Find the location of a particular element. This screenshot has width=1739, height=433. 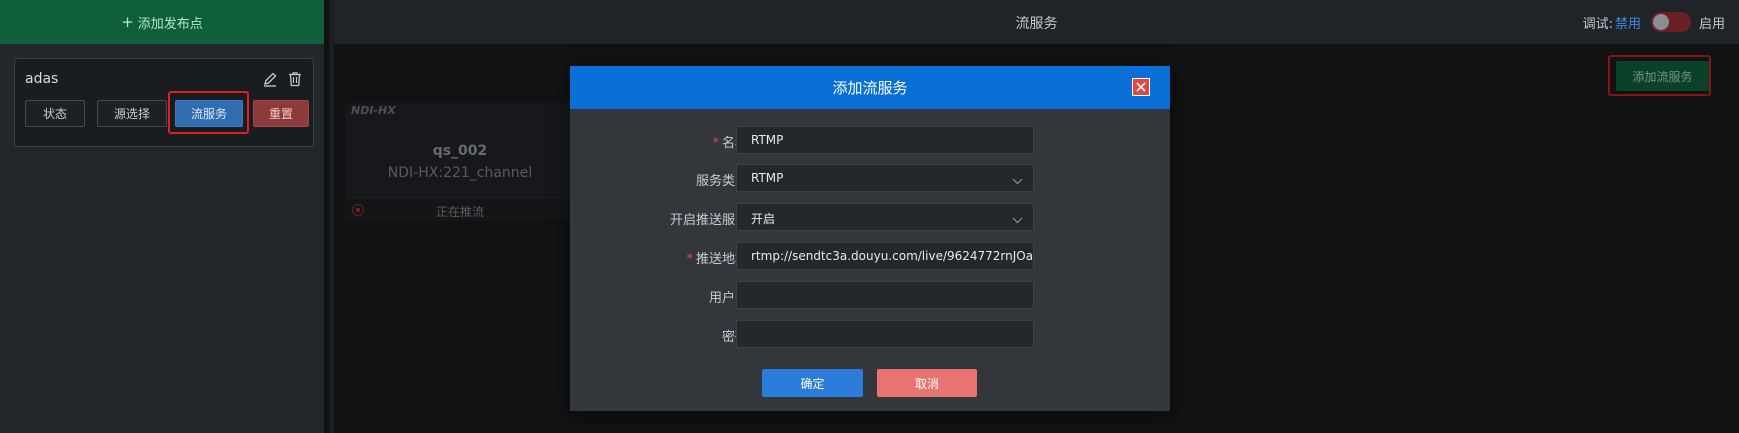

plus-icon: + is located at coordinates (127, 22).